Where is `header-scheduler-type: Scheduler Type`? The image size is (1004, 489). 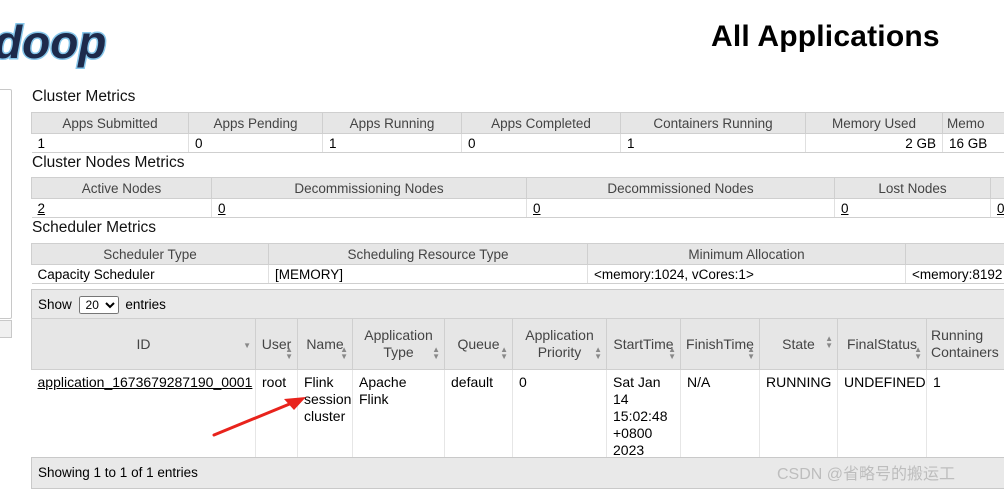
header-scheduler-type: Scheduler Type is located at coordinates (150, 254).